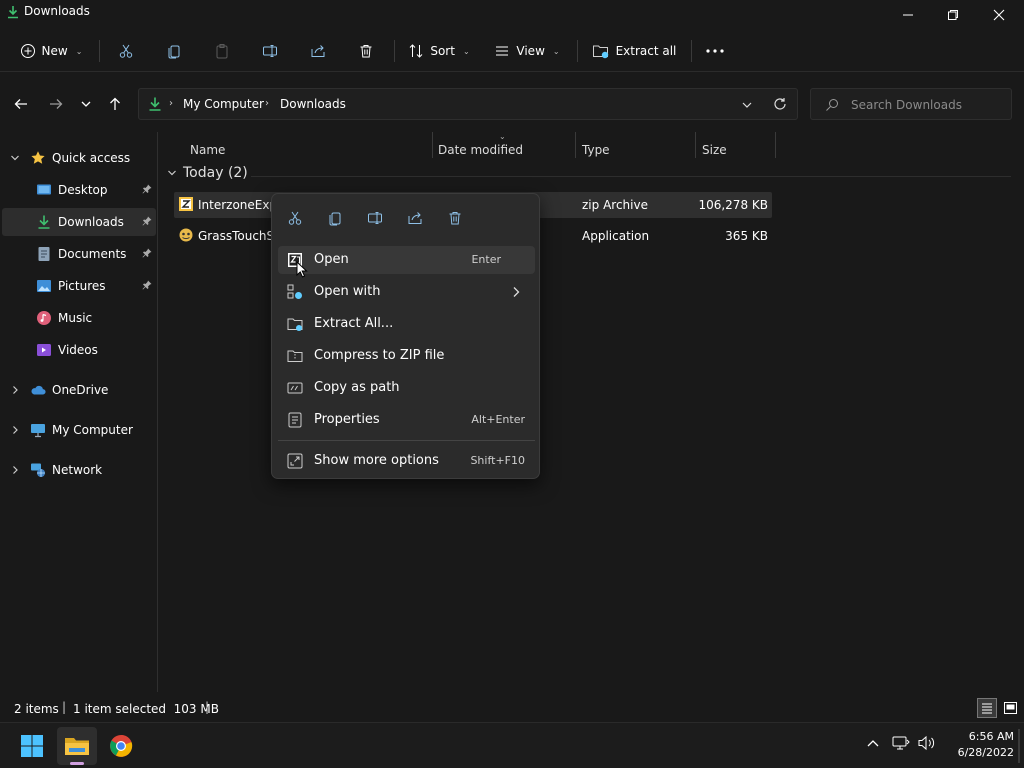 The width and height of the screenshot is (1024, 768). I want to click on sidebar-network: Network, so click(79, 470).